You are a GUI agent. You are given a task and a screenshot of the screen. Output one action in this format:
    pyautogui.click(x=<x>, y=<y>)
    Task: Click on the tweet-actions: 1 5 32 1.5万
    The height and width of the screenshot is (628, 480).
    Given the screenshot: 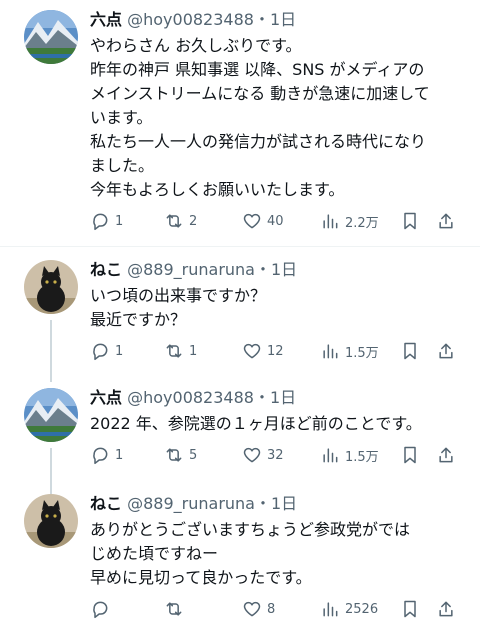 What is the action you would take?
    pyautogui.click(x=275, y=455)
    